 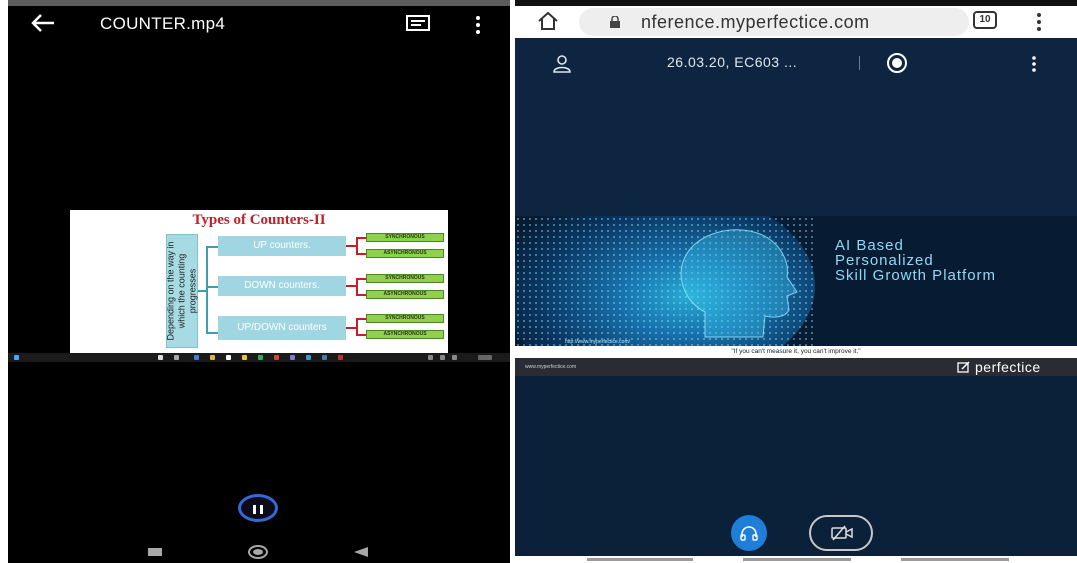 I want to click on headphones-icon, so click(x=749, y=533).